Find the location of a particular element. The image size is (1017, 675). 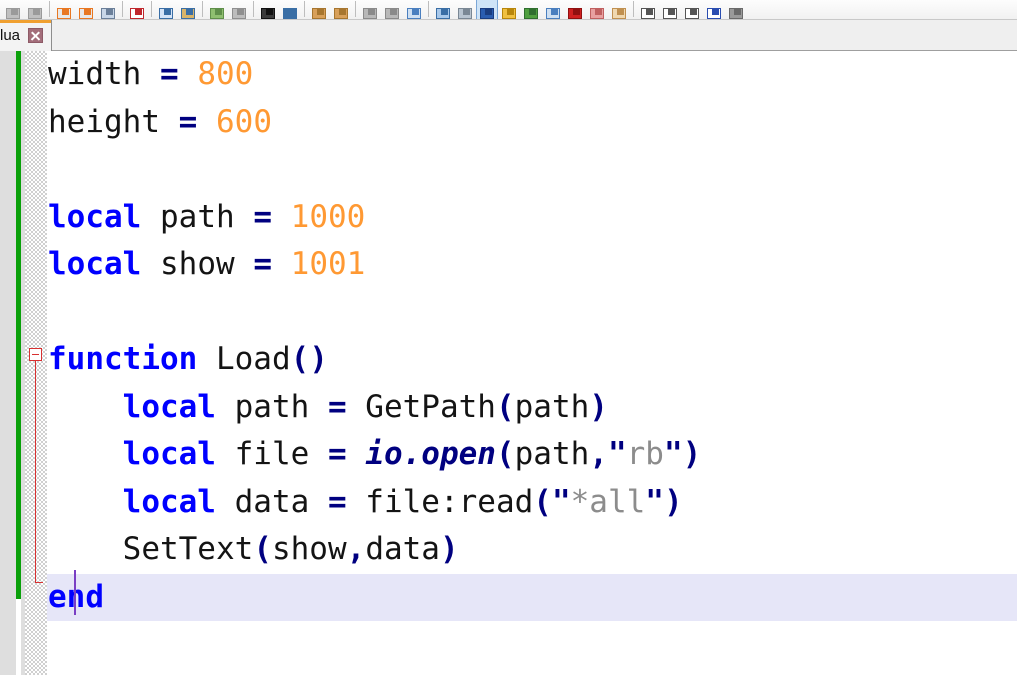

toolbar-replace-icon is located at coordinates (290, 9).